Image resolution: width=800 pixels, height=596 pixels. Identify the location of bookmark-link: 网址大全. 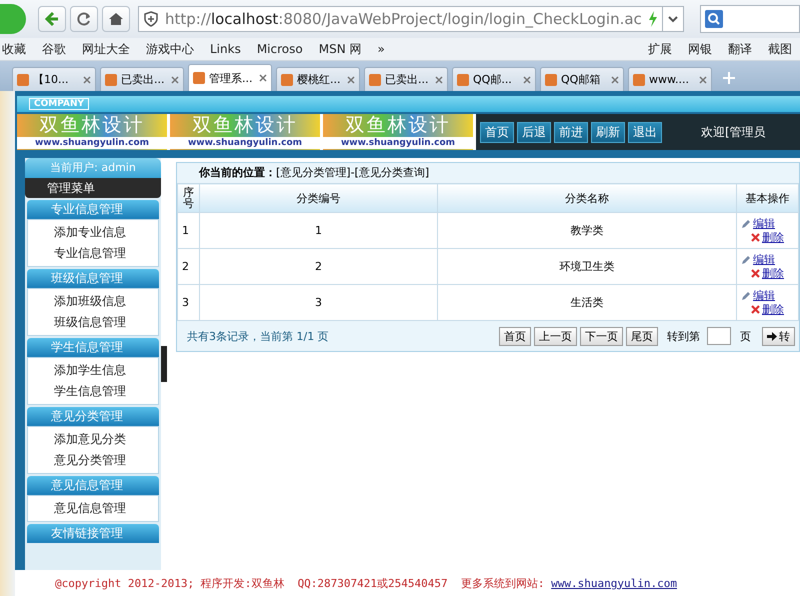
(106, 49).